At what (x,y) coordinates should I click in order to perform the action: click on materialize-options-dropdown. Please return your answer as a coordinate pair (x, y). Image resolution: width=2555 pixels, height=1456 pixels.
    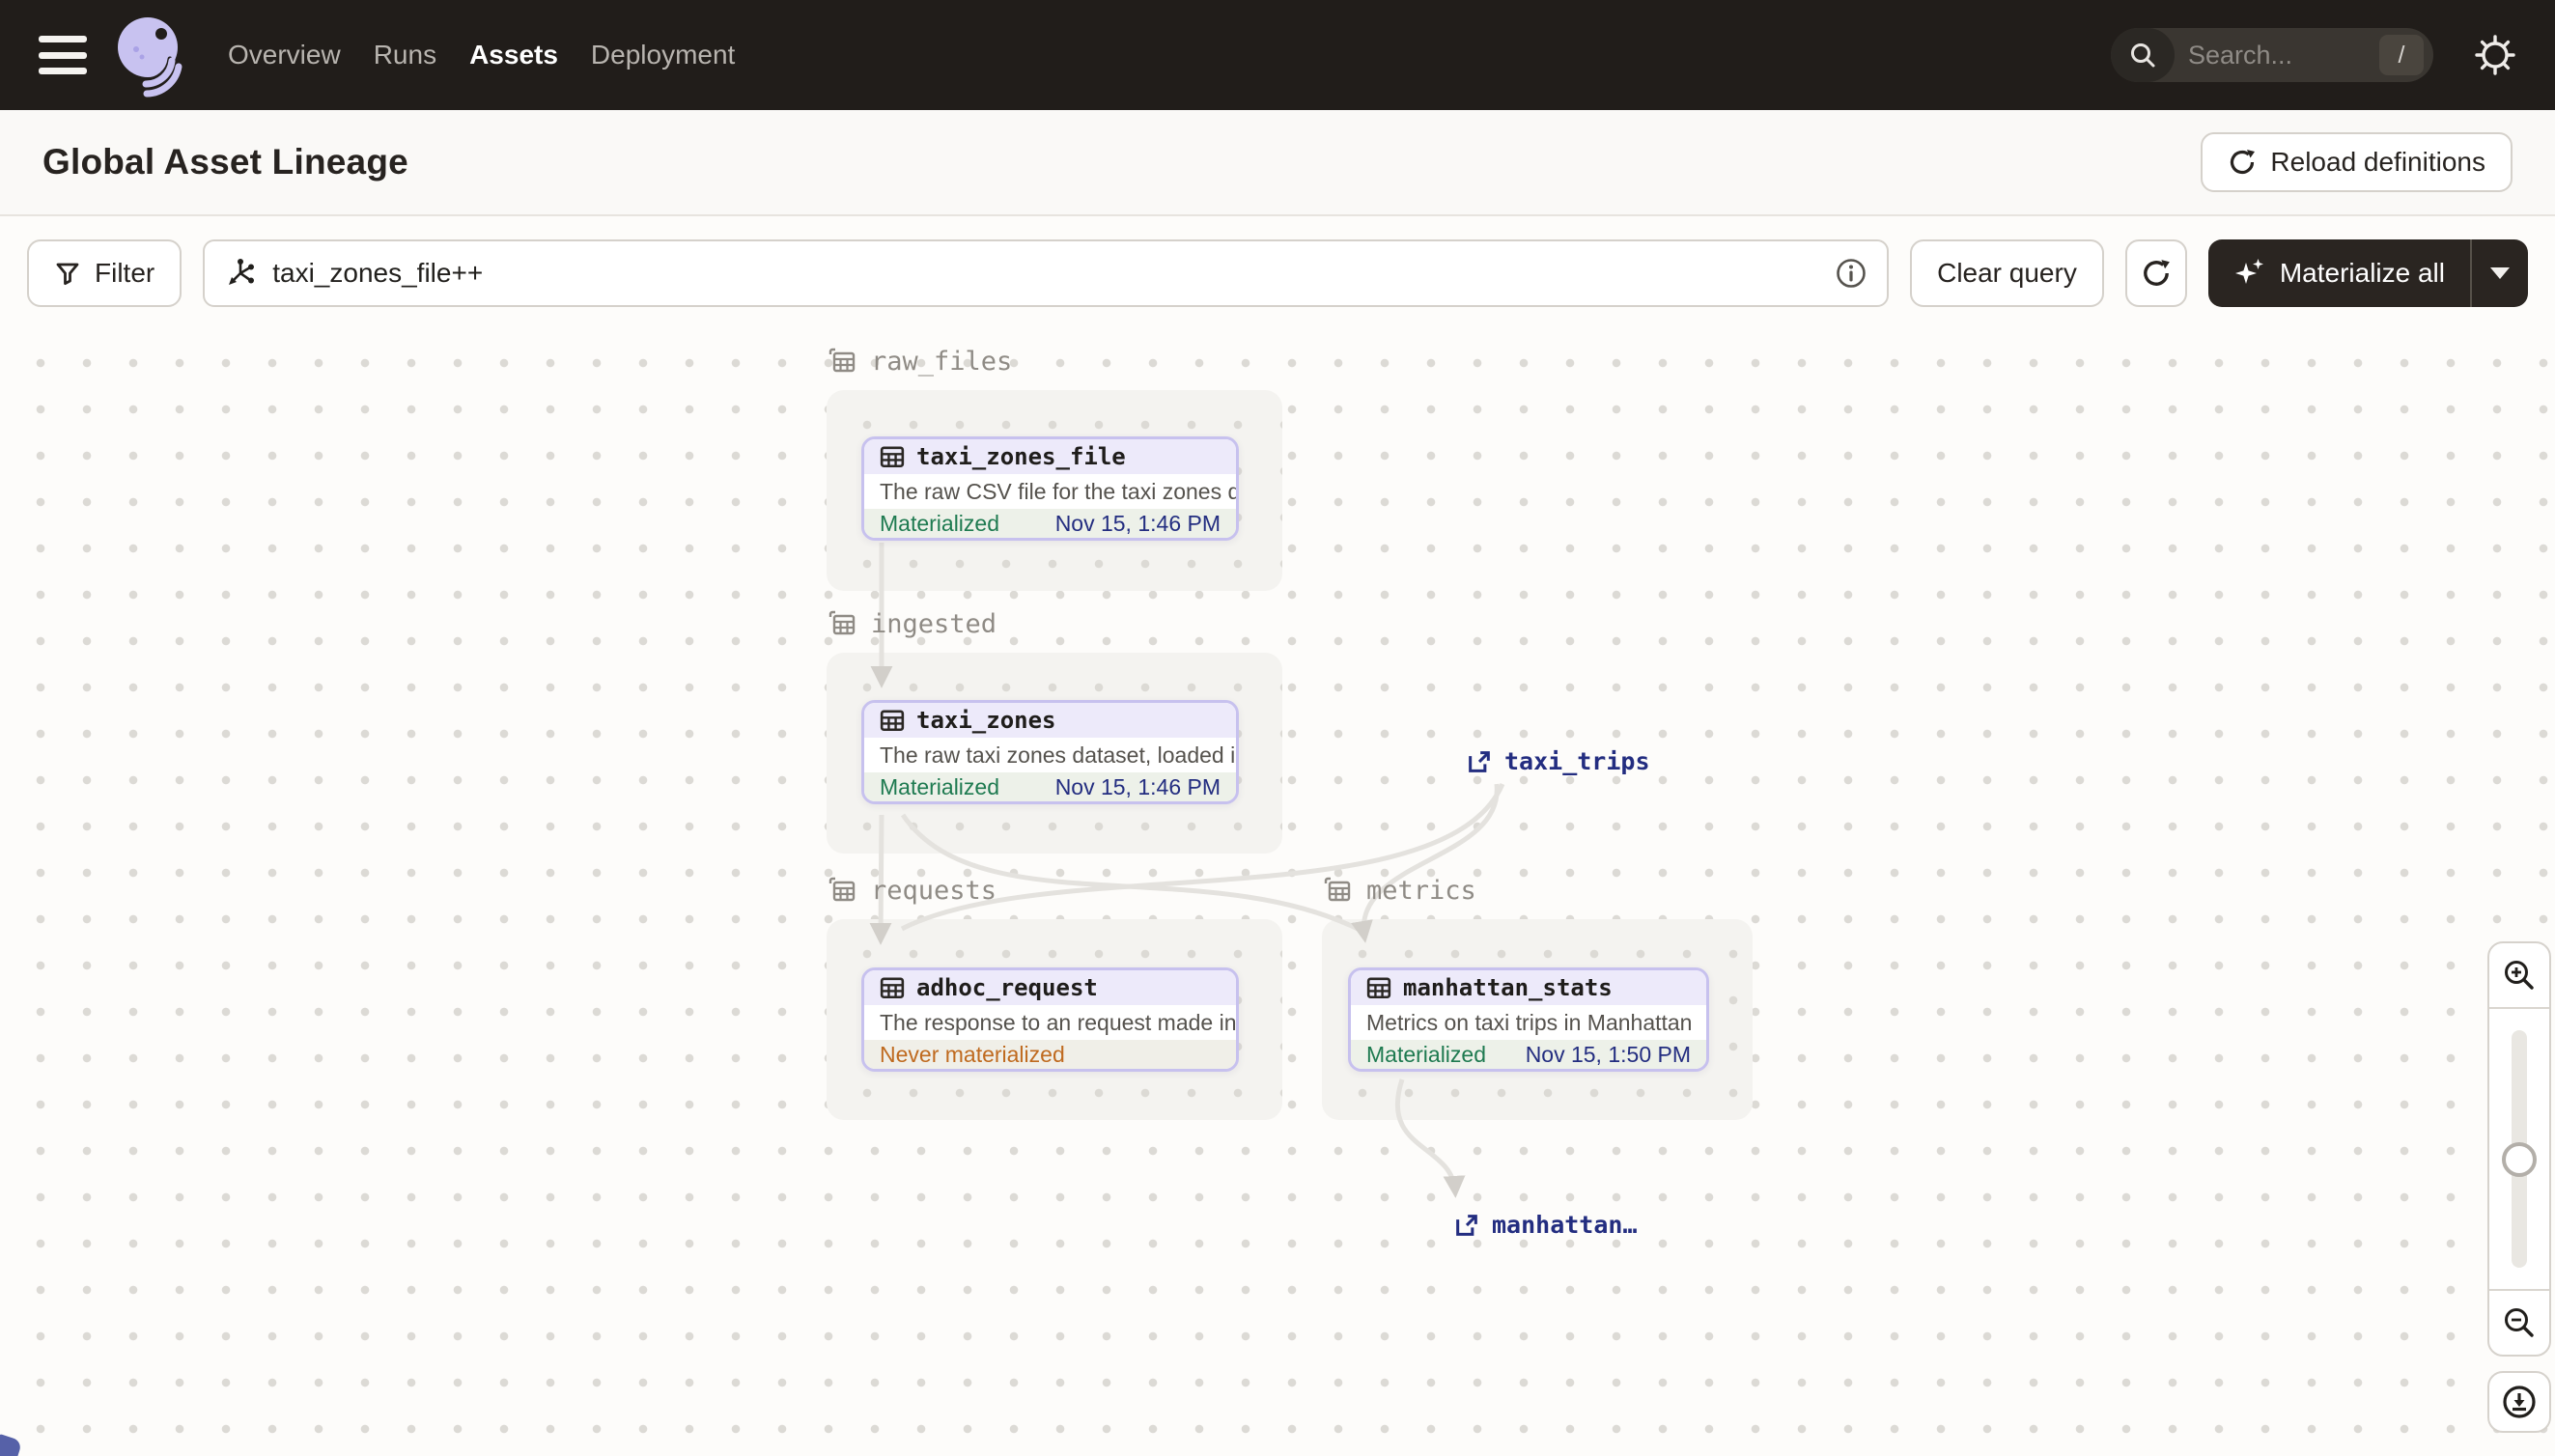
    Looking at the image, I should click on (2500, 273).